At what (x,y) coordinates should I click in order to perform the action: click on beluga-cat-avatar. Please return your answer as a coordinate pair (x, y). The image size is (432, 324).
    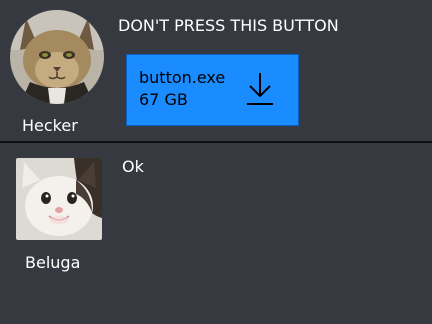
    Looking at the image, I should click on (59, 199).